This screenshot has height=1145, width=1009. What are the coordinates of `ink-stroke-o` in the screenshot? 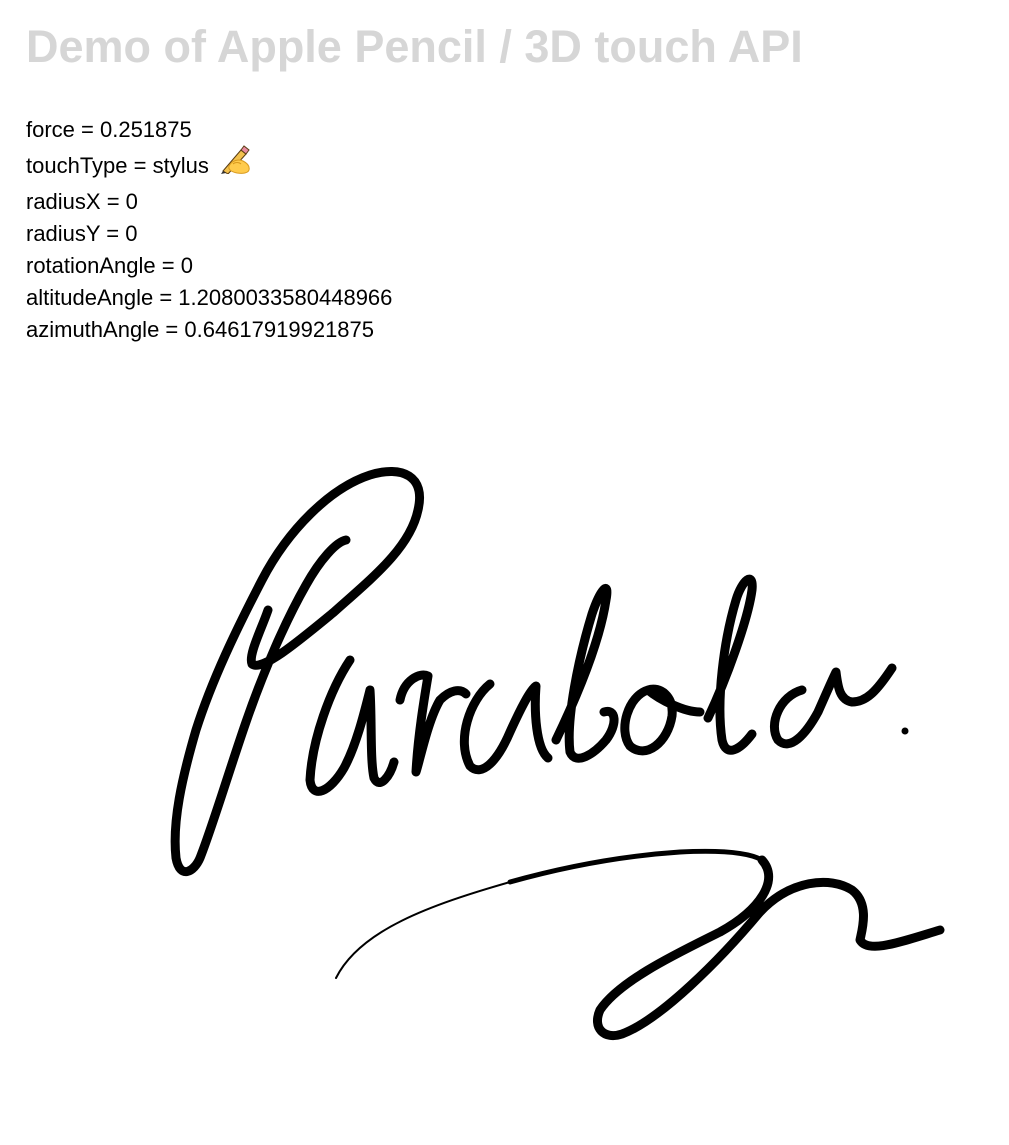 It's located at (662, 720).